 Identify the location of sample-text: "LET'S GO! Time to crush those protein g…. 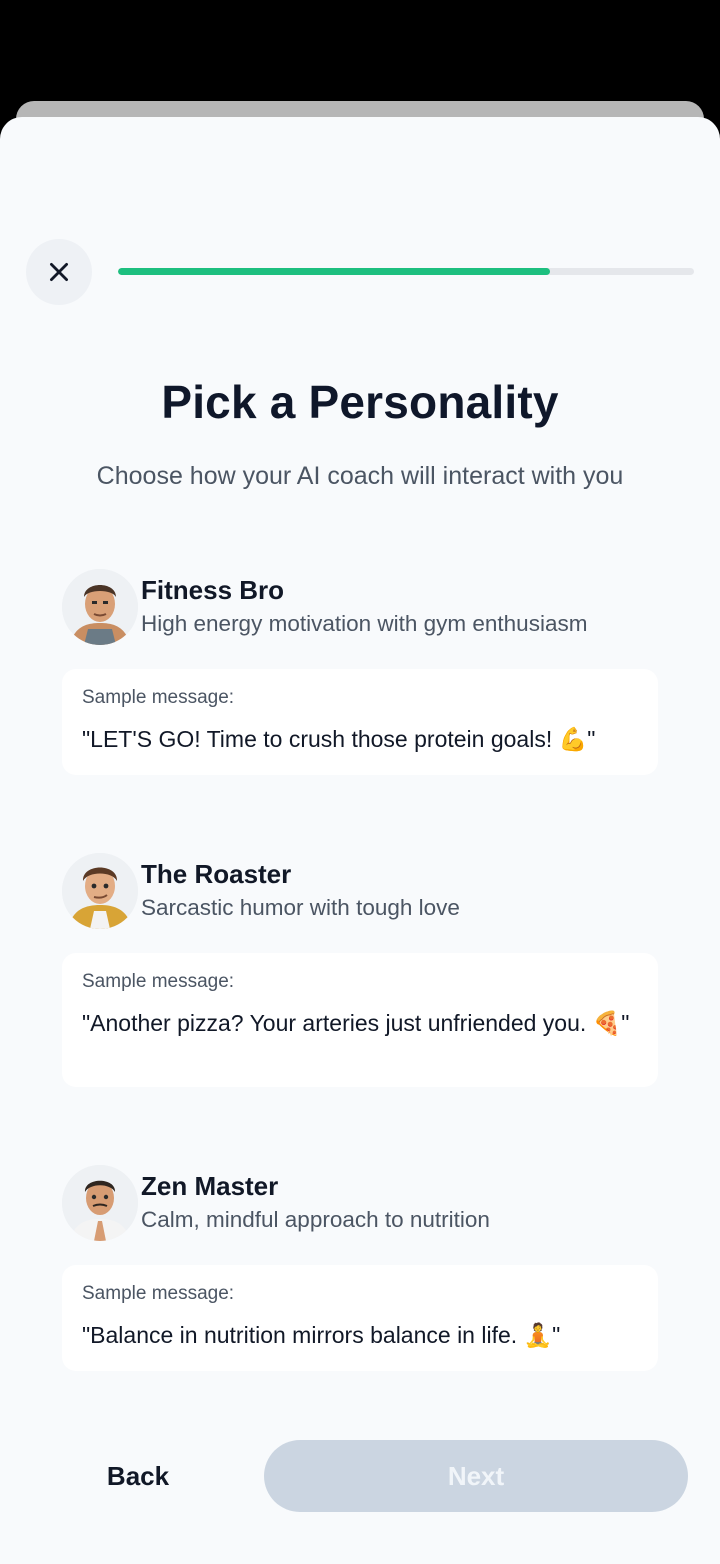
(339, 739).